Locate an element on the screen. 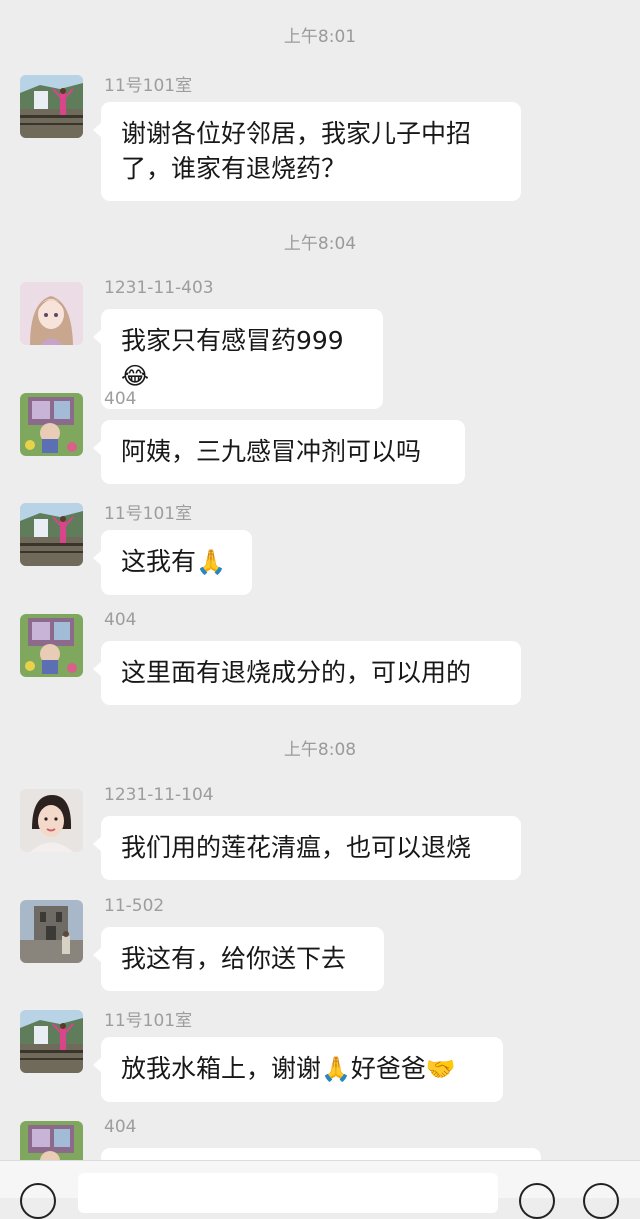  avatar-anime-girl is located at coordinates (51, 313).